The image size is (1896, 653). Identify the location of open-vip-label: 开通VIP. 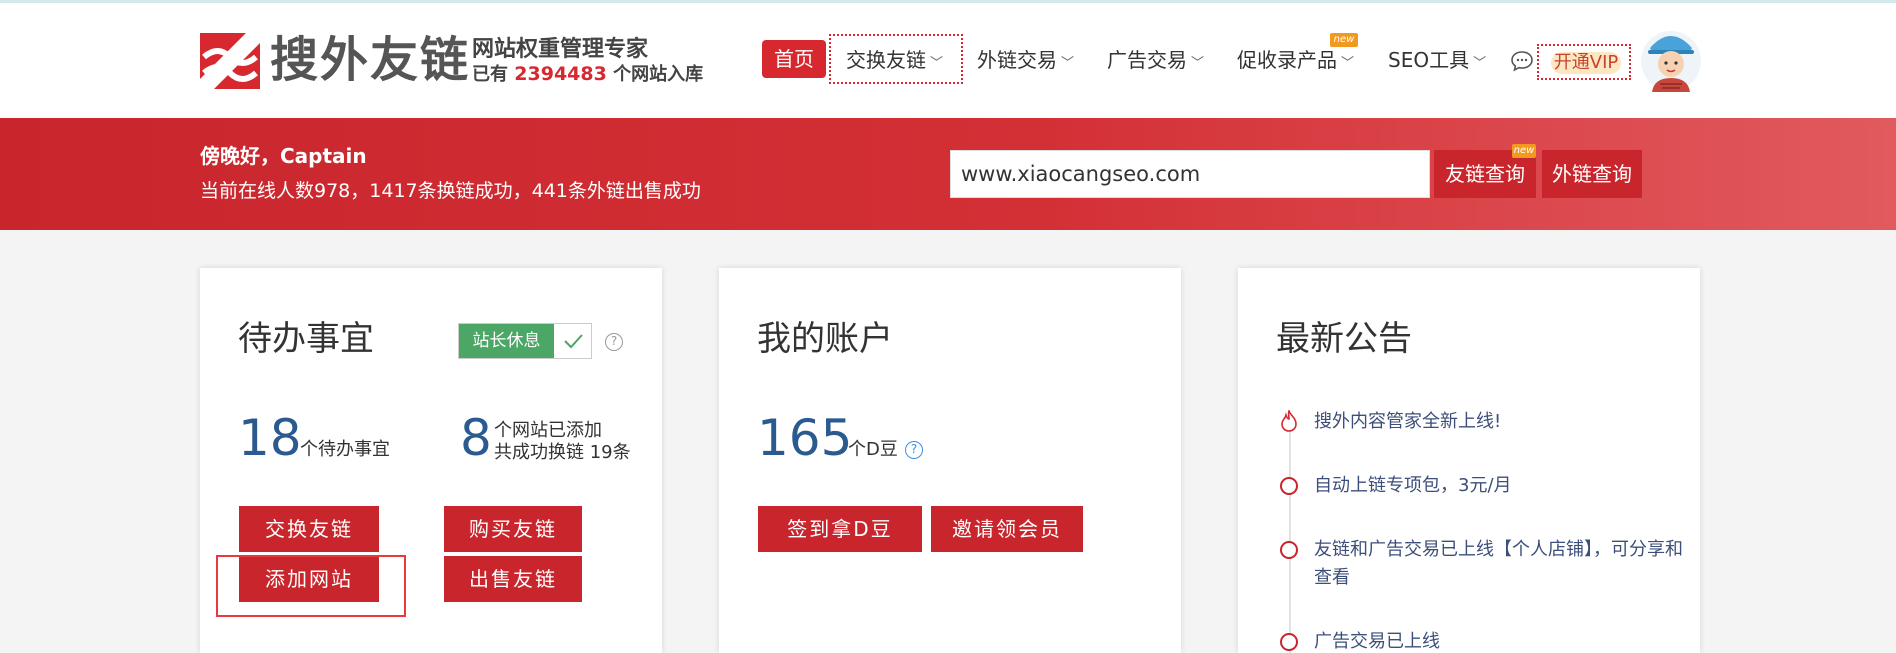
(1586, 63).